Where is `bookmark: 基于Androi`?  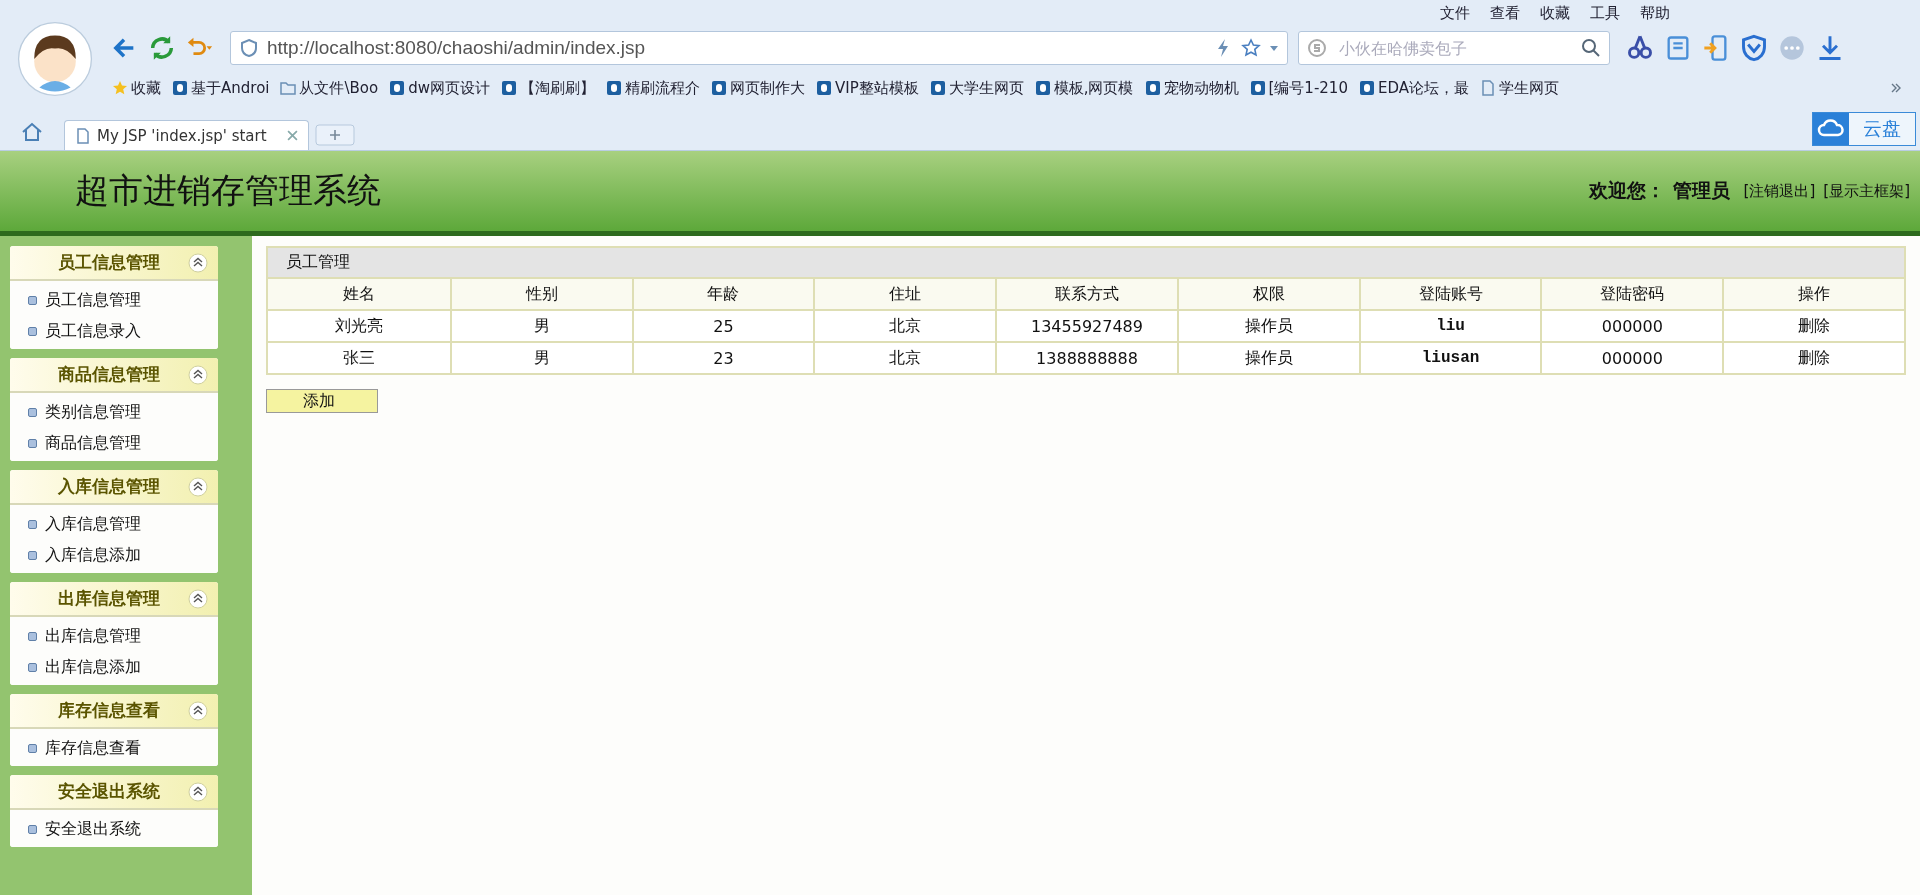 bookmark: 基于Androi is located at coordinates (221, 88).